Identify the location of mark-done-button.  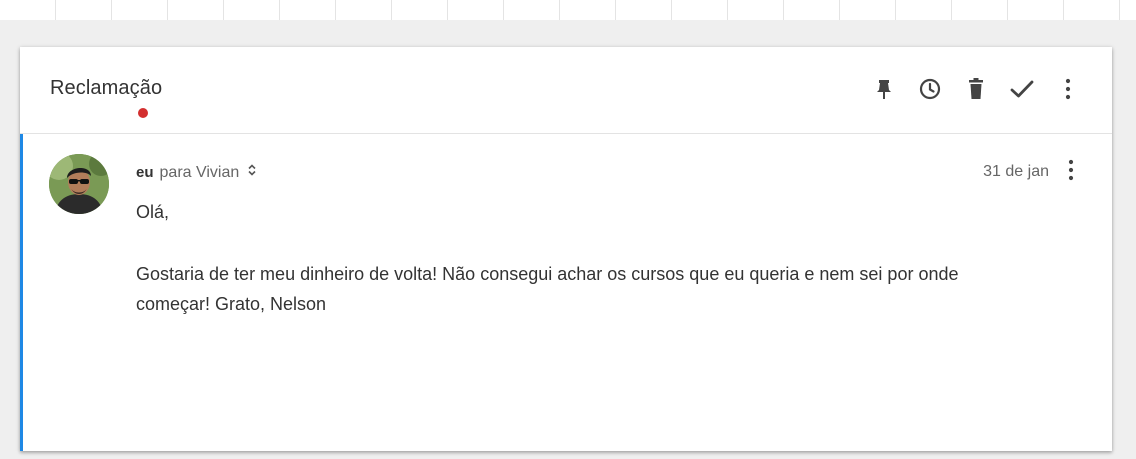
(1022, 89).